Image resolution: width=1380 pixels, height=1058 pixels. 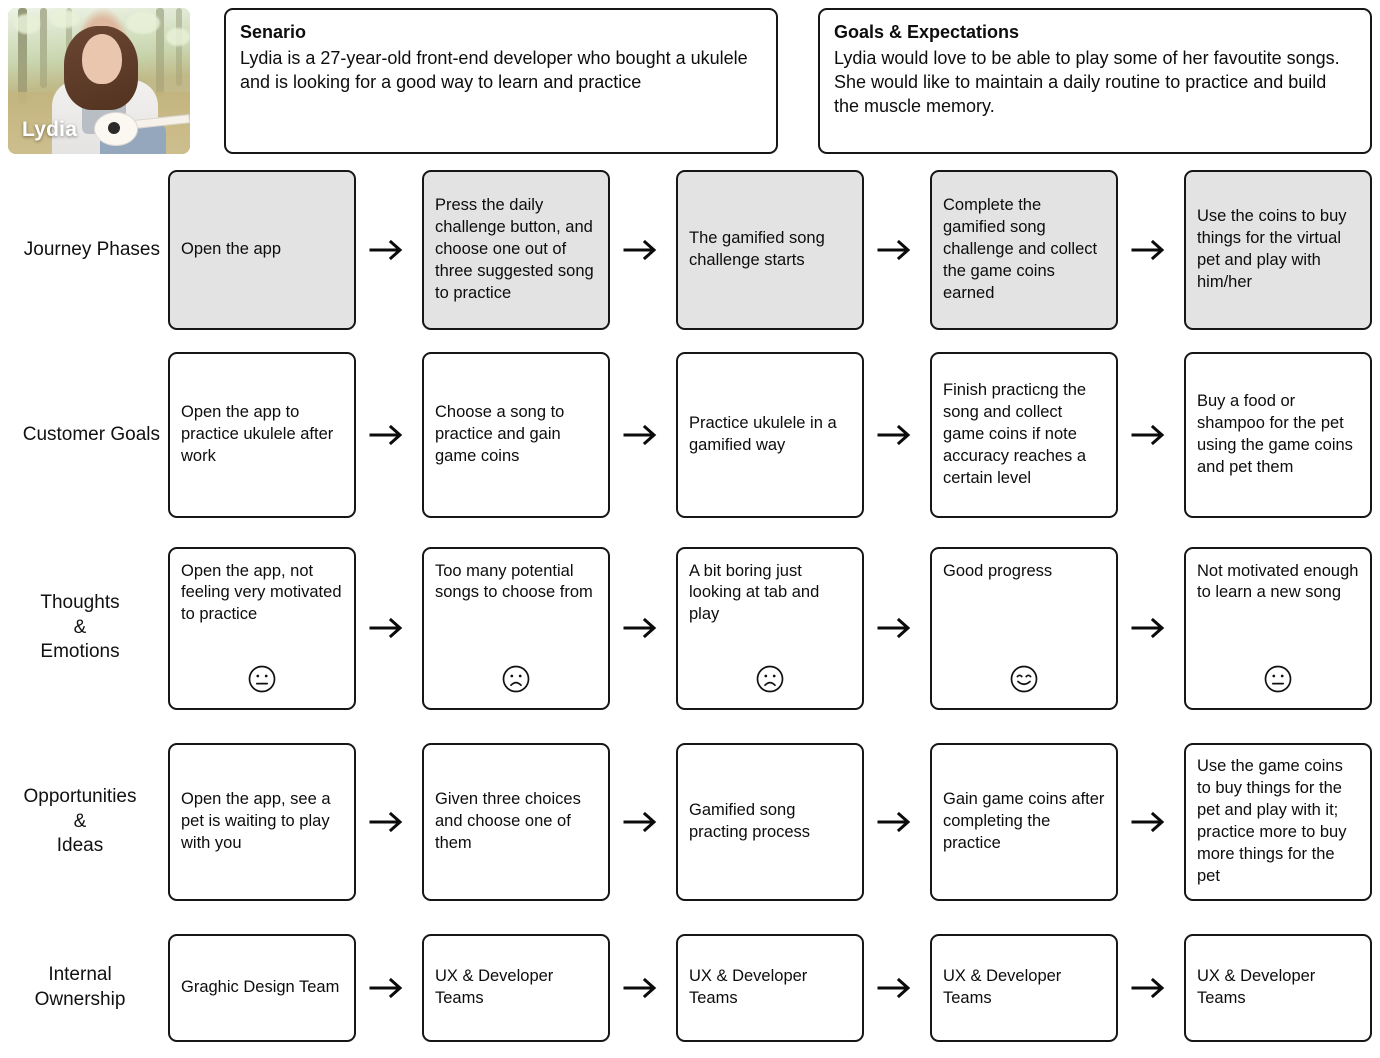 What do you see at coordinates (91, 249) in the screenshot?
I see `row-label: Journey Phases` at bounding box center [91, 249].